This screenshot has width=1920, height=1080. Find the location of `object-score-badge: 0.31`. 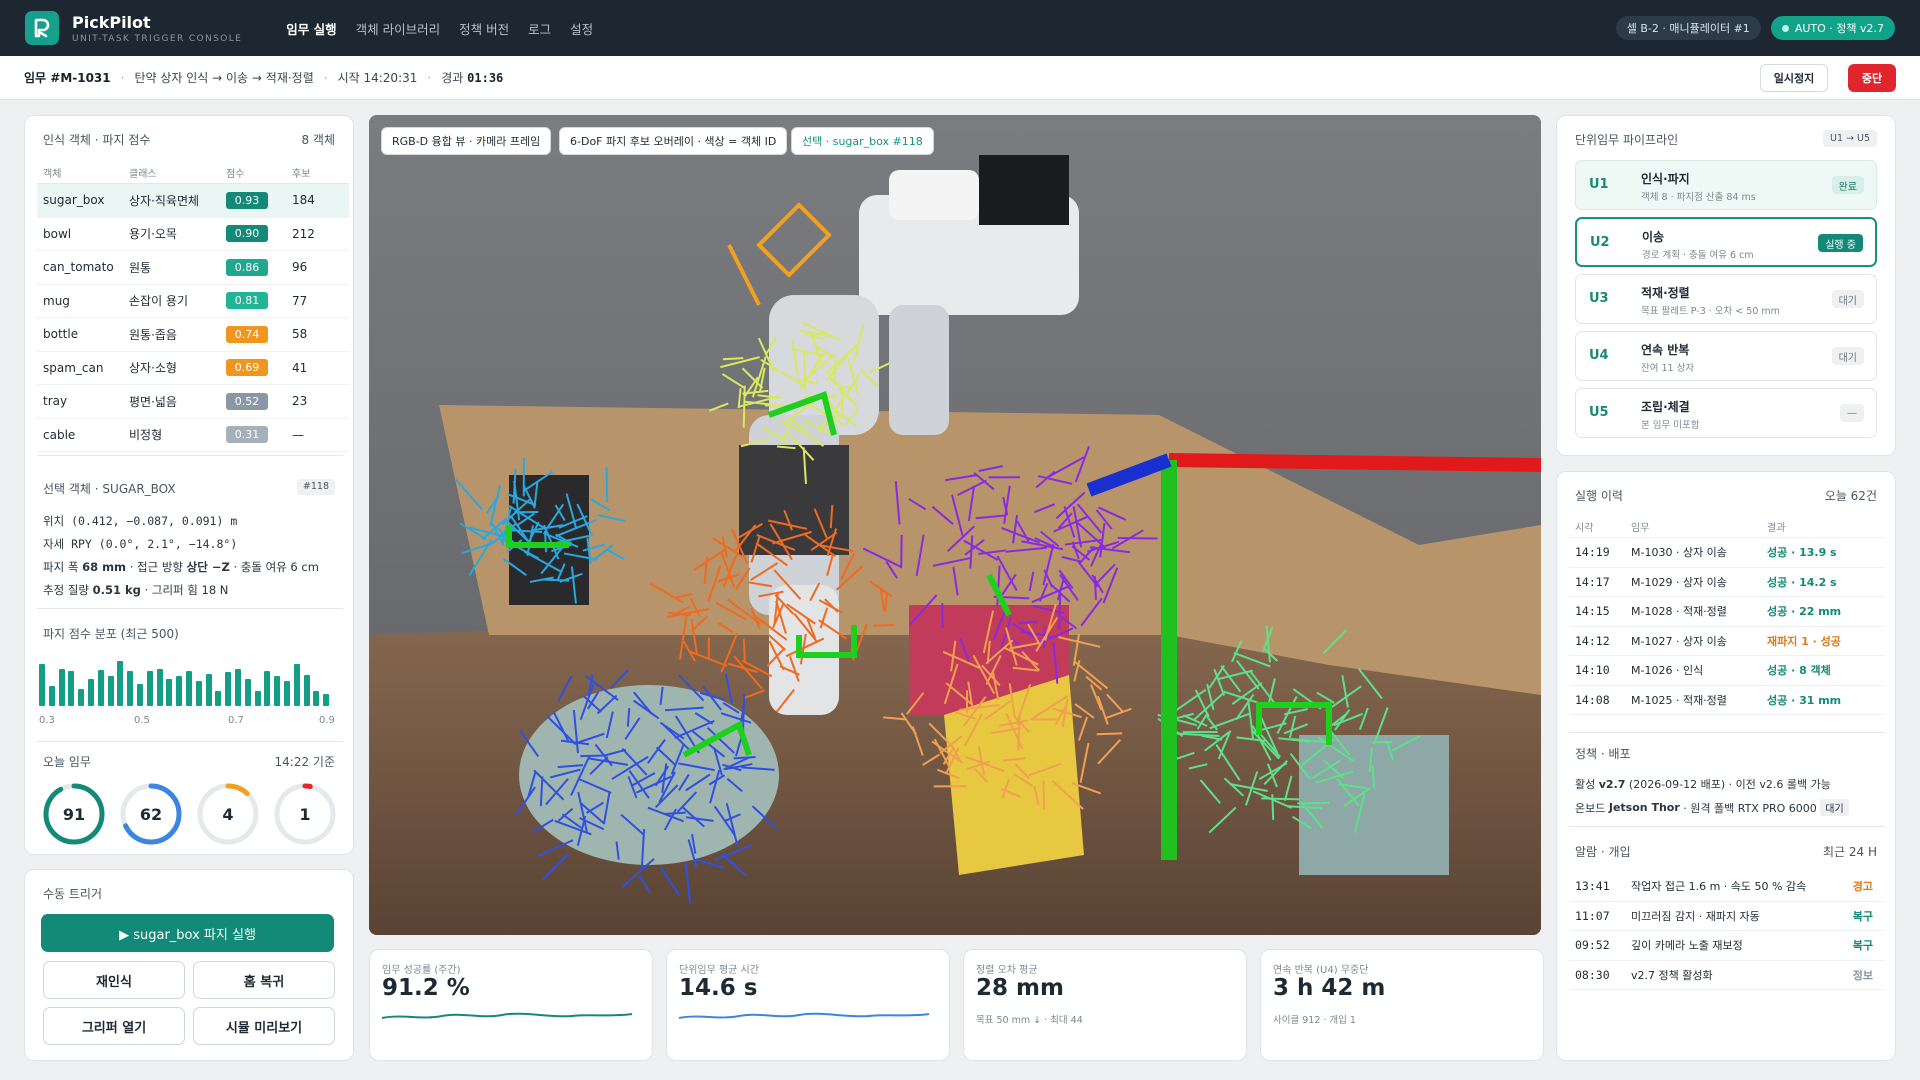

object-score-badge: 0.31 is located at coordinates (247, 435).